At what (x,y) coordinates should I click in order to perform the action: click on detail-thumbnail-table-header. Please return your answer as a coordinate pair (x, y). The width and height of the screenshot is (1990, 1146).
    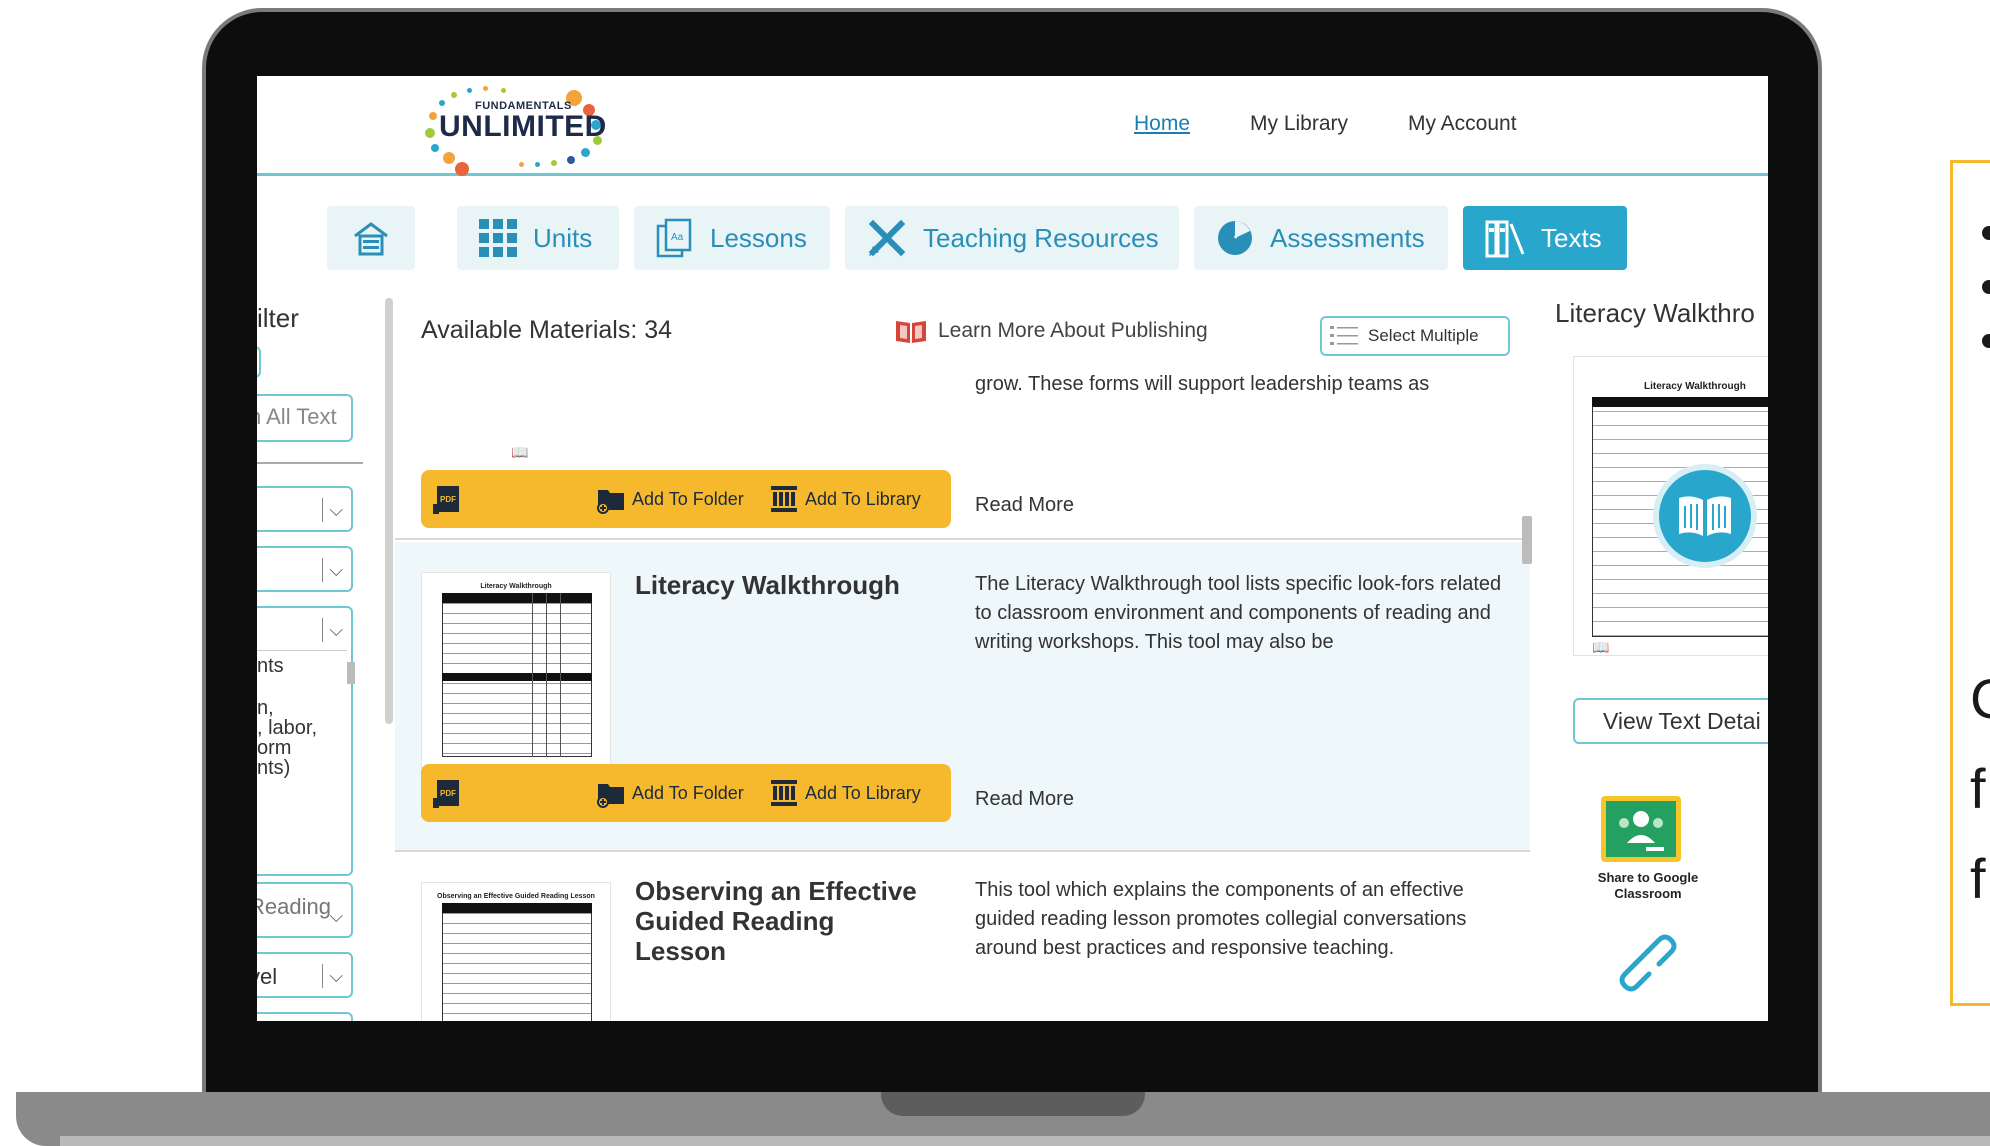
    Looking at the image, I should click on (1680, 402).